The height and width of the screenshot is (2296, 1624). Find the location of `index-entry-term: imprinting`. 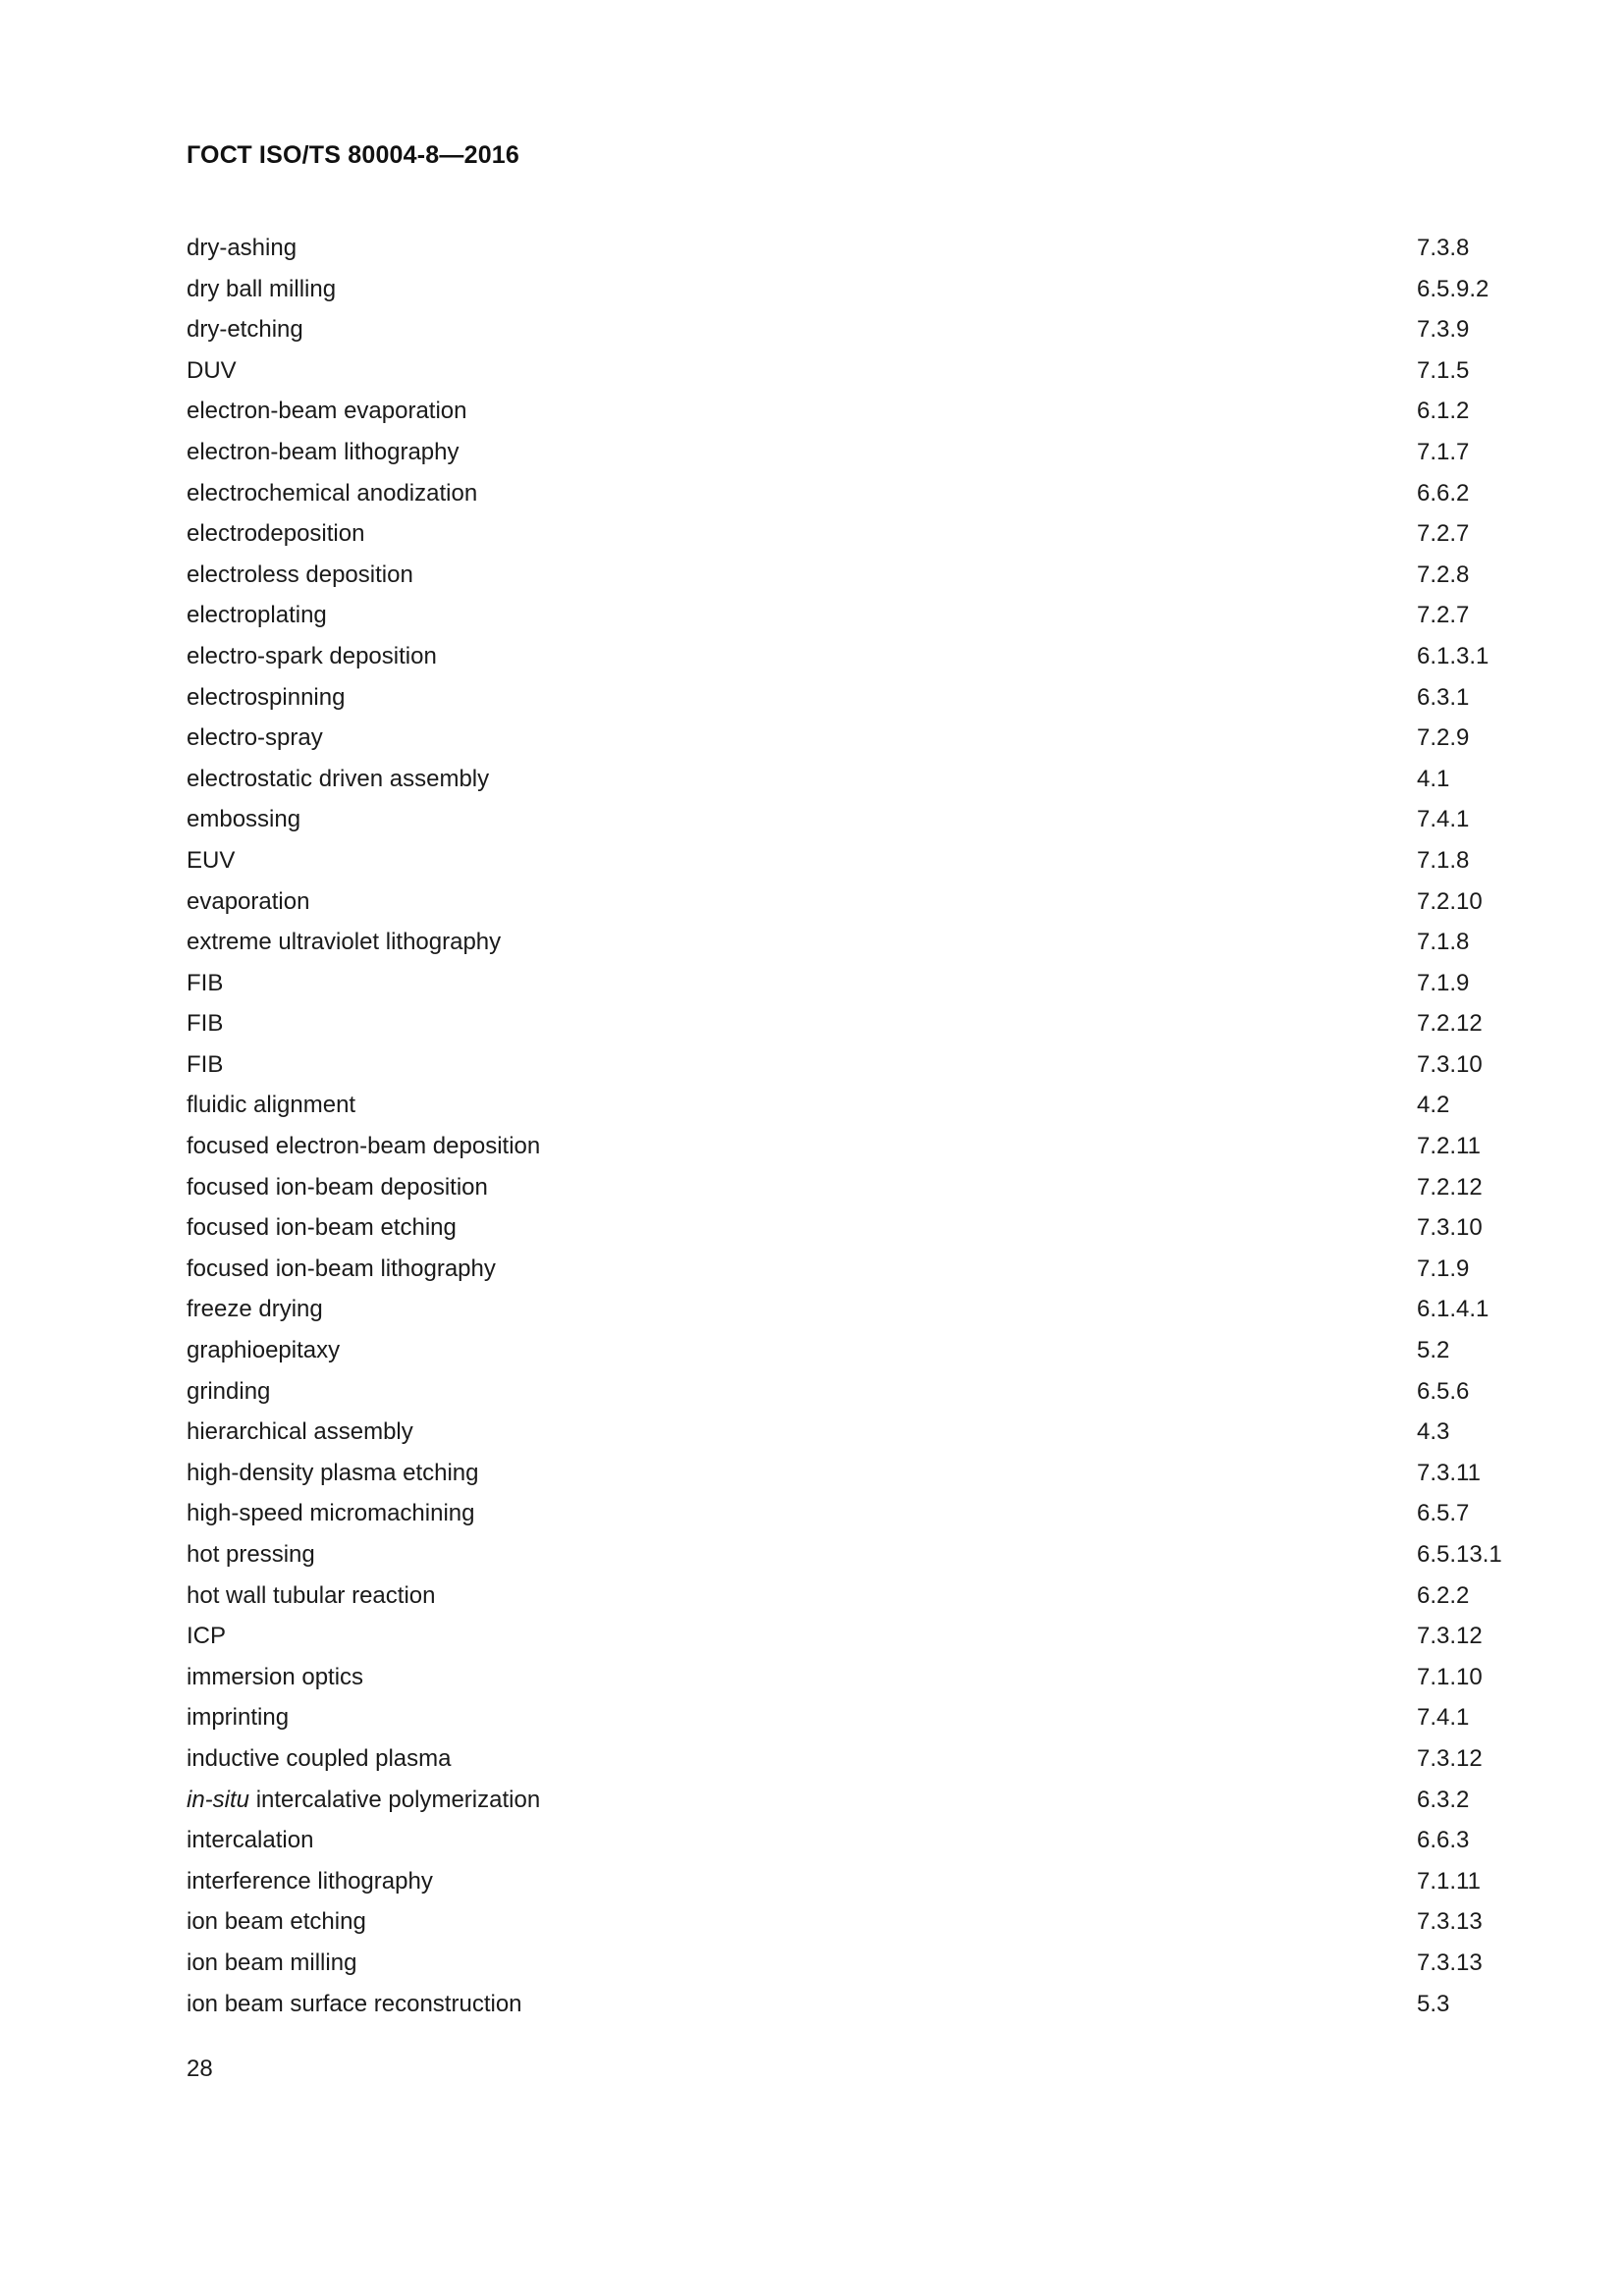

index-entry-term: imprinting is located at coordinates (238, 1717).